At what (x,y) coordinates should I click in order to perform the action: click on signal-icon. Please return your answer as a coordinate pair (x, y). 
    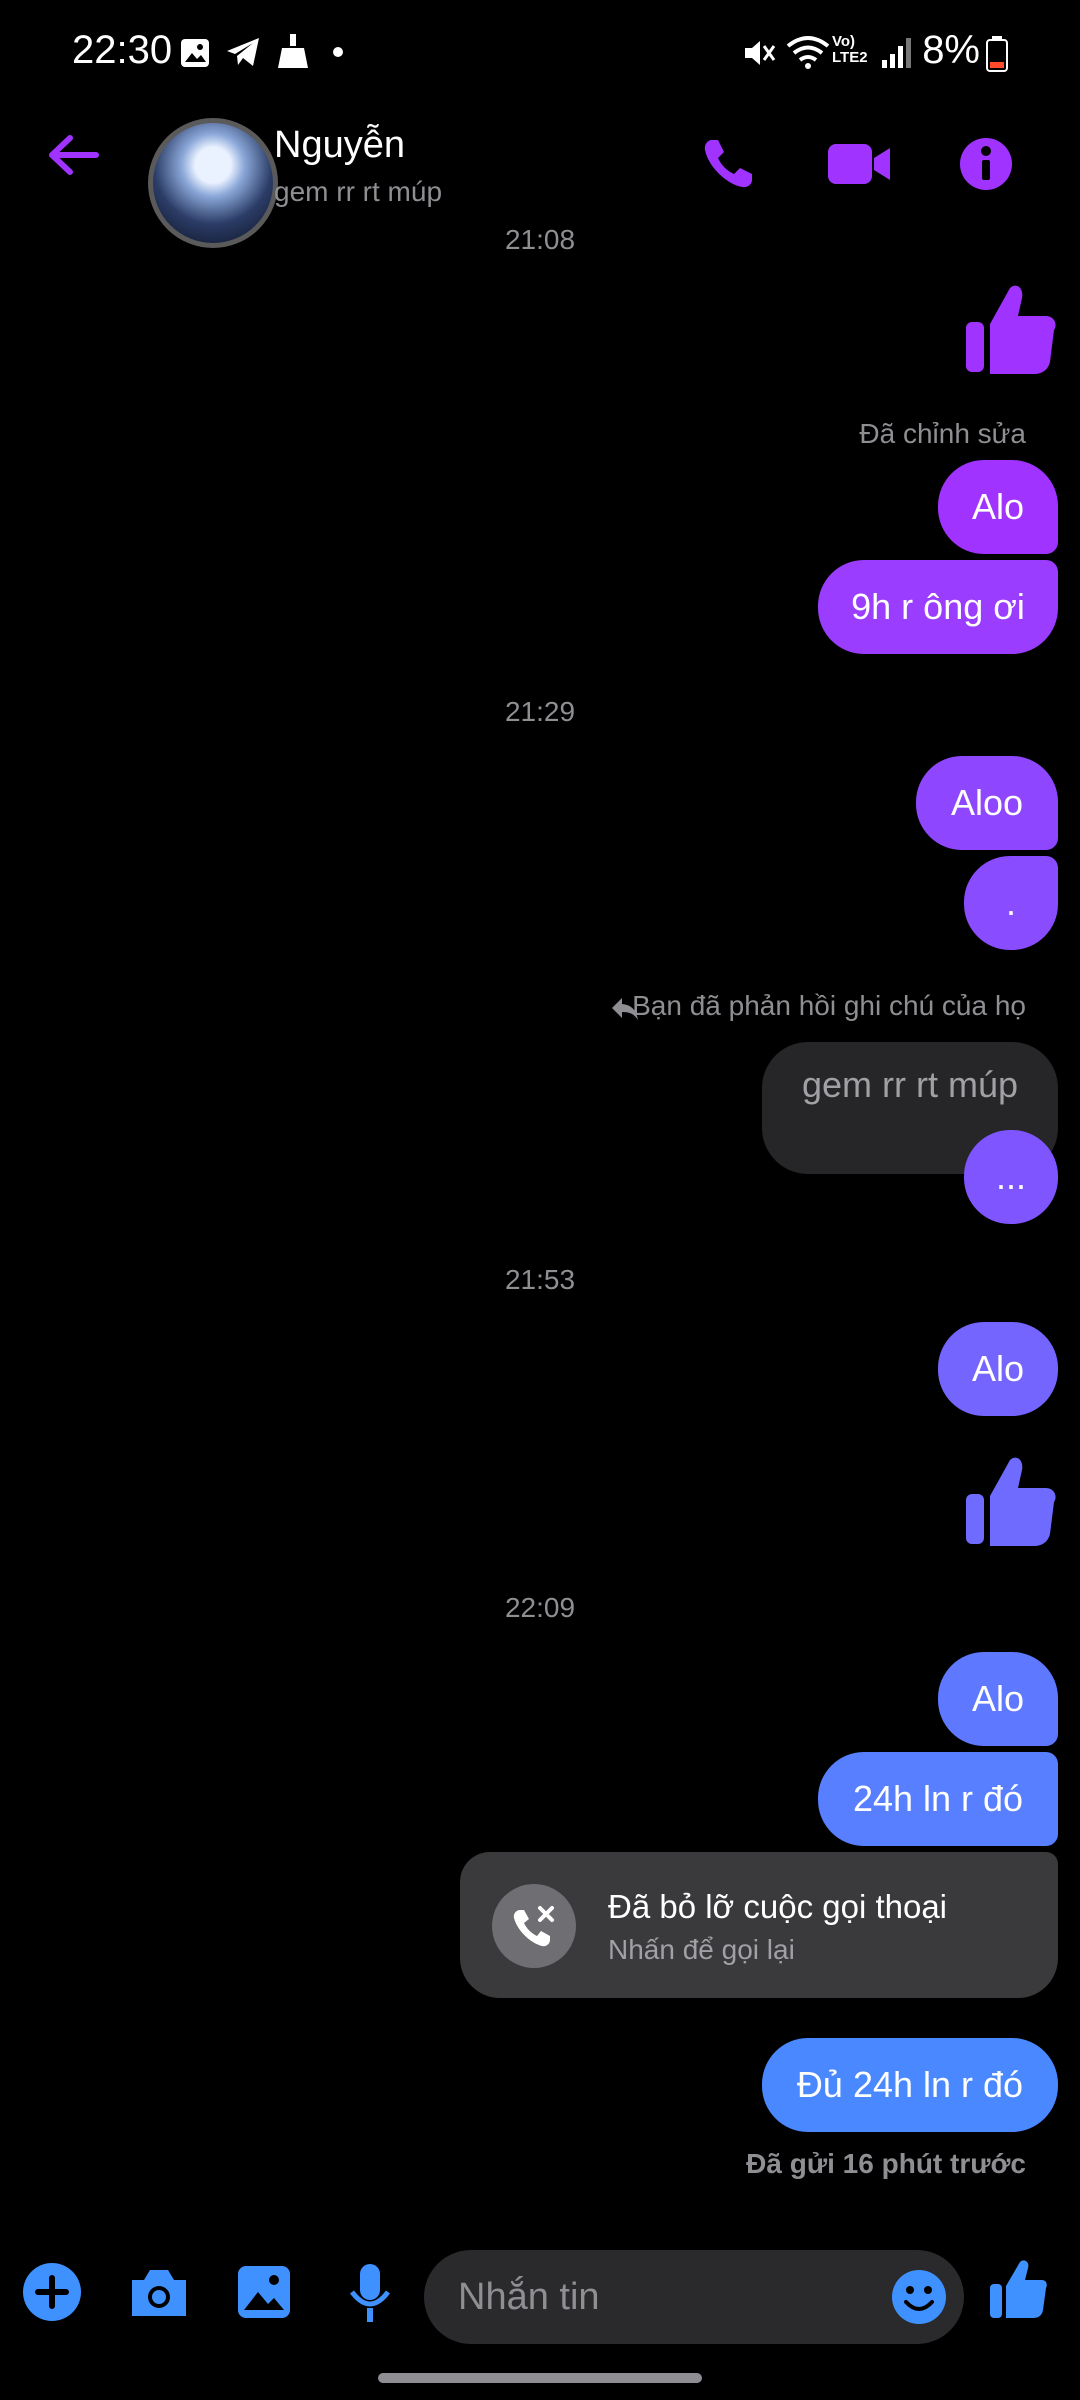
    Looking at the image, I should click on (896, 53).